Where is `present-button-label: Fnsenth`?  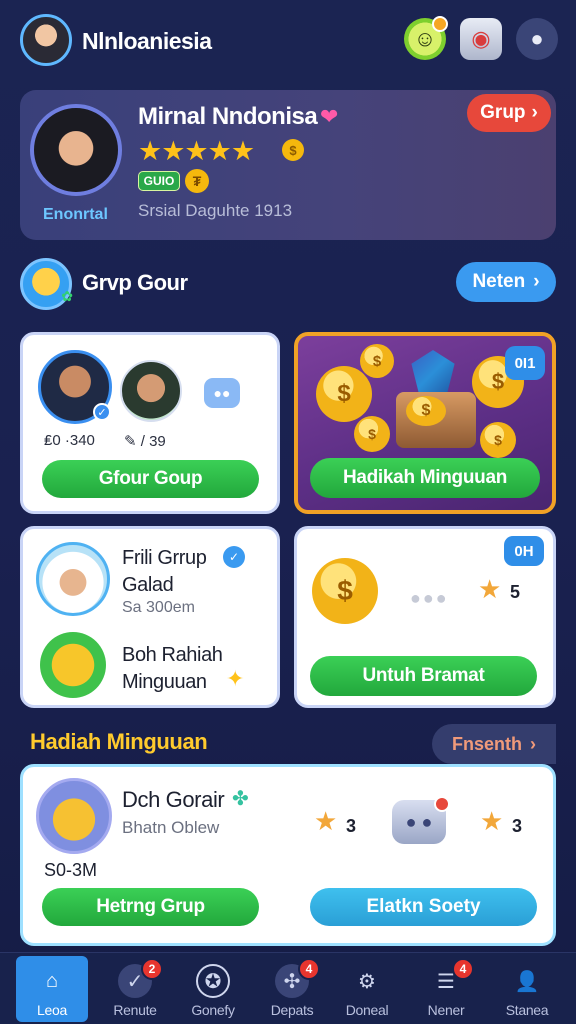
present-button-label: Fnsenth is located at coordinates (487, 743).